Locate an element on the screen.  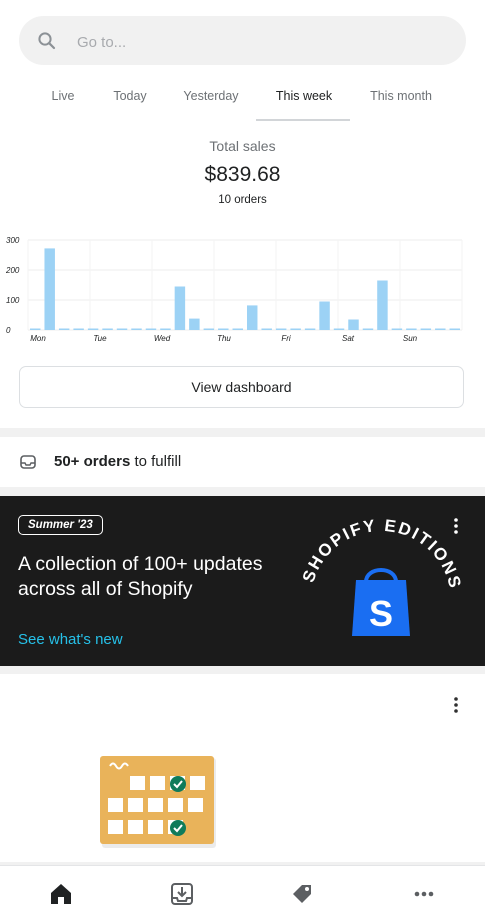
search-icon is located at coordinates (47, 41).